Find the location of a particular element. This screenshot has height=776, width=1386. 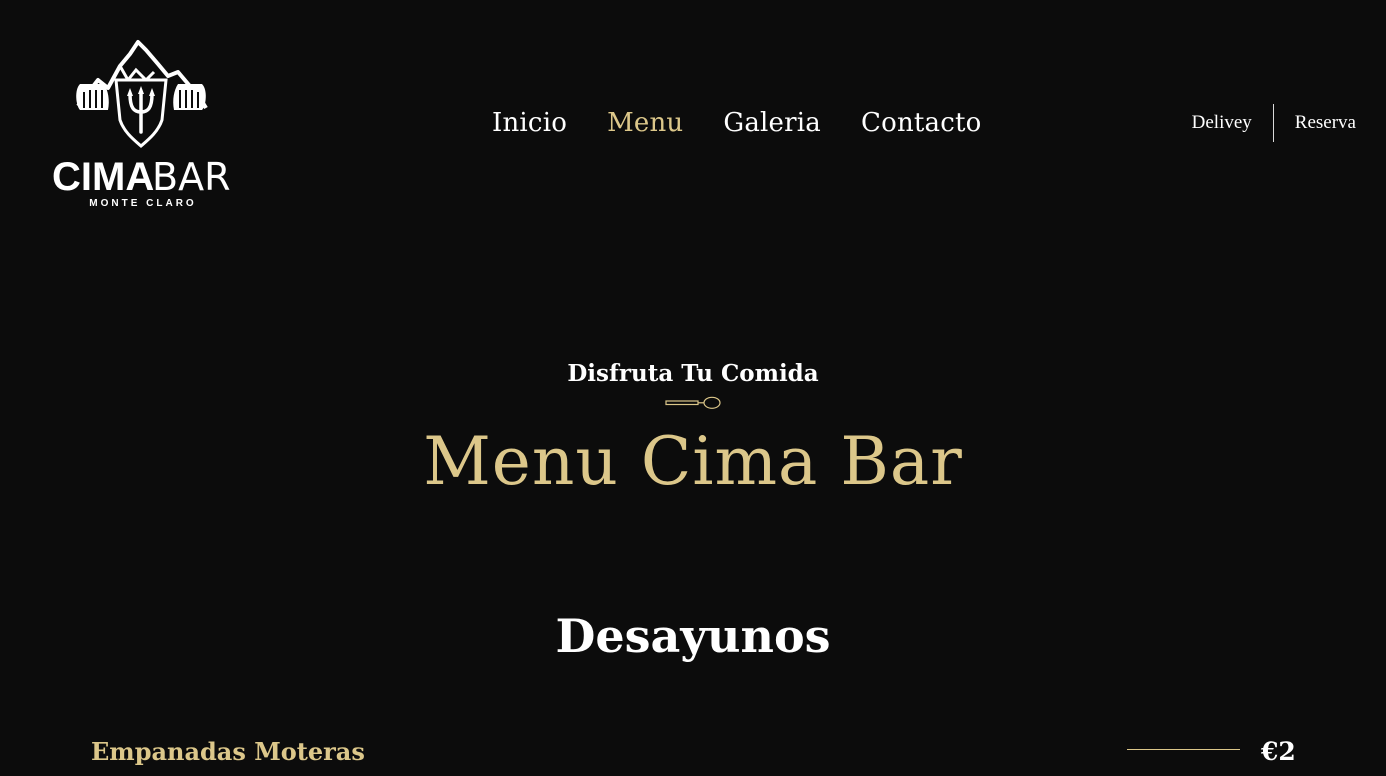

menu-item-divider is located at coordinates (1183, 749).